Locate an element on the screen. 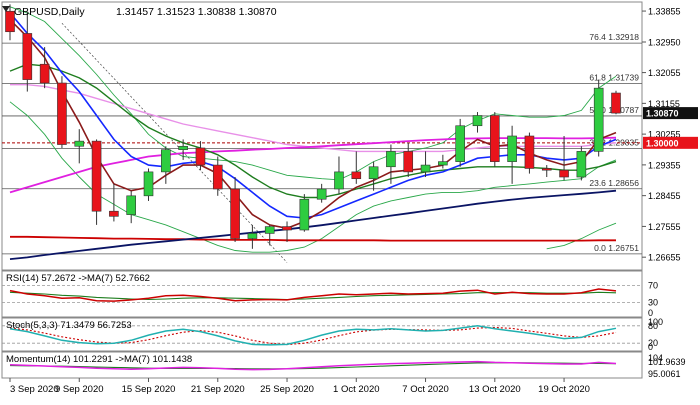 This screenshot has width=700, height=405. price-tick-label: 1.32055 is located at coordinates (664, 73).